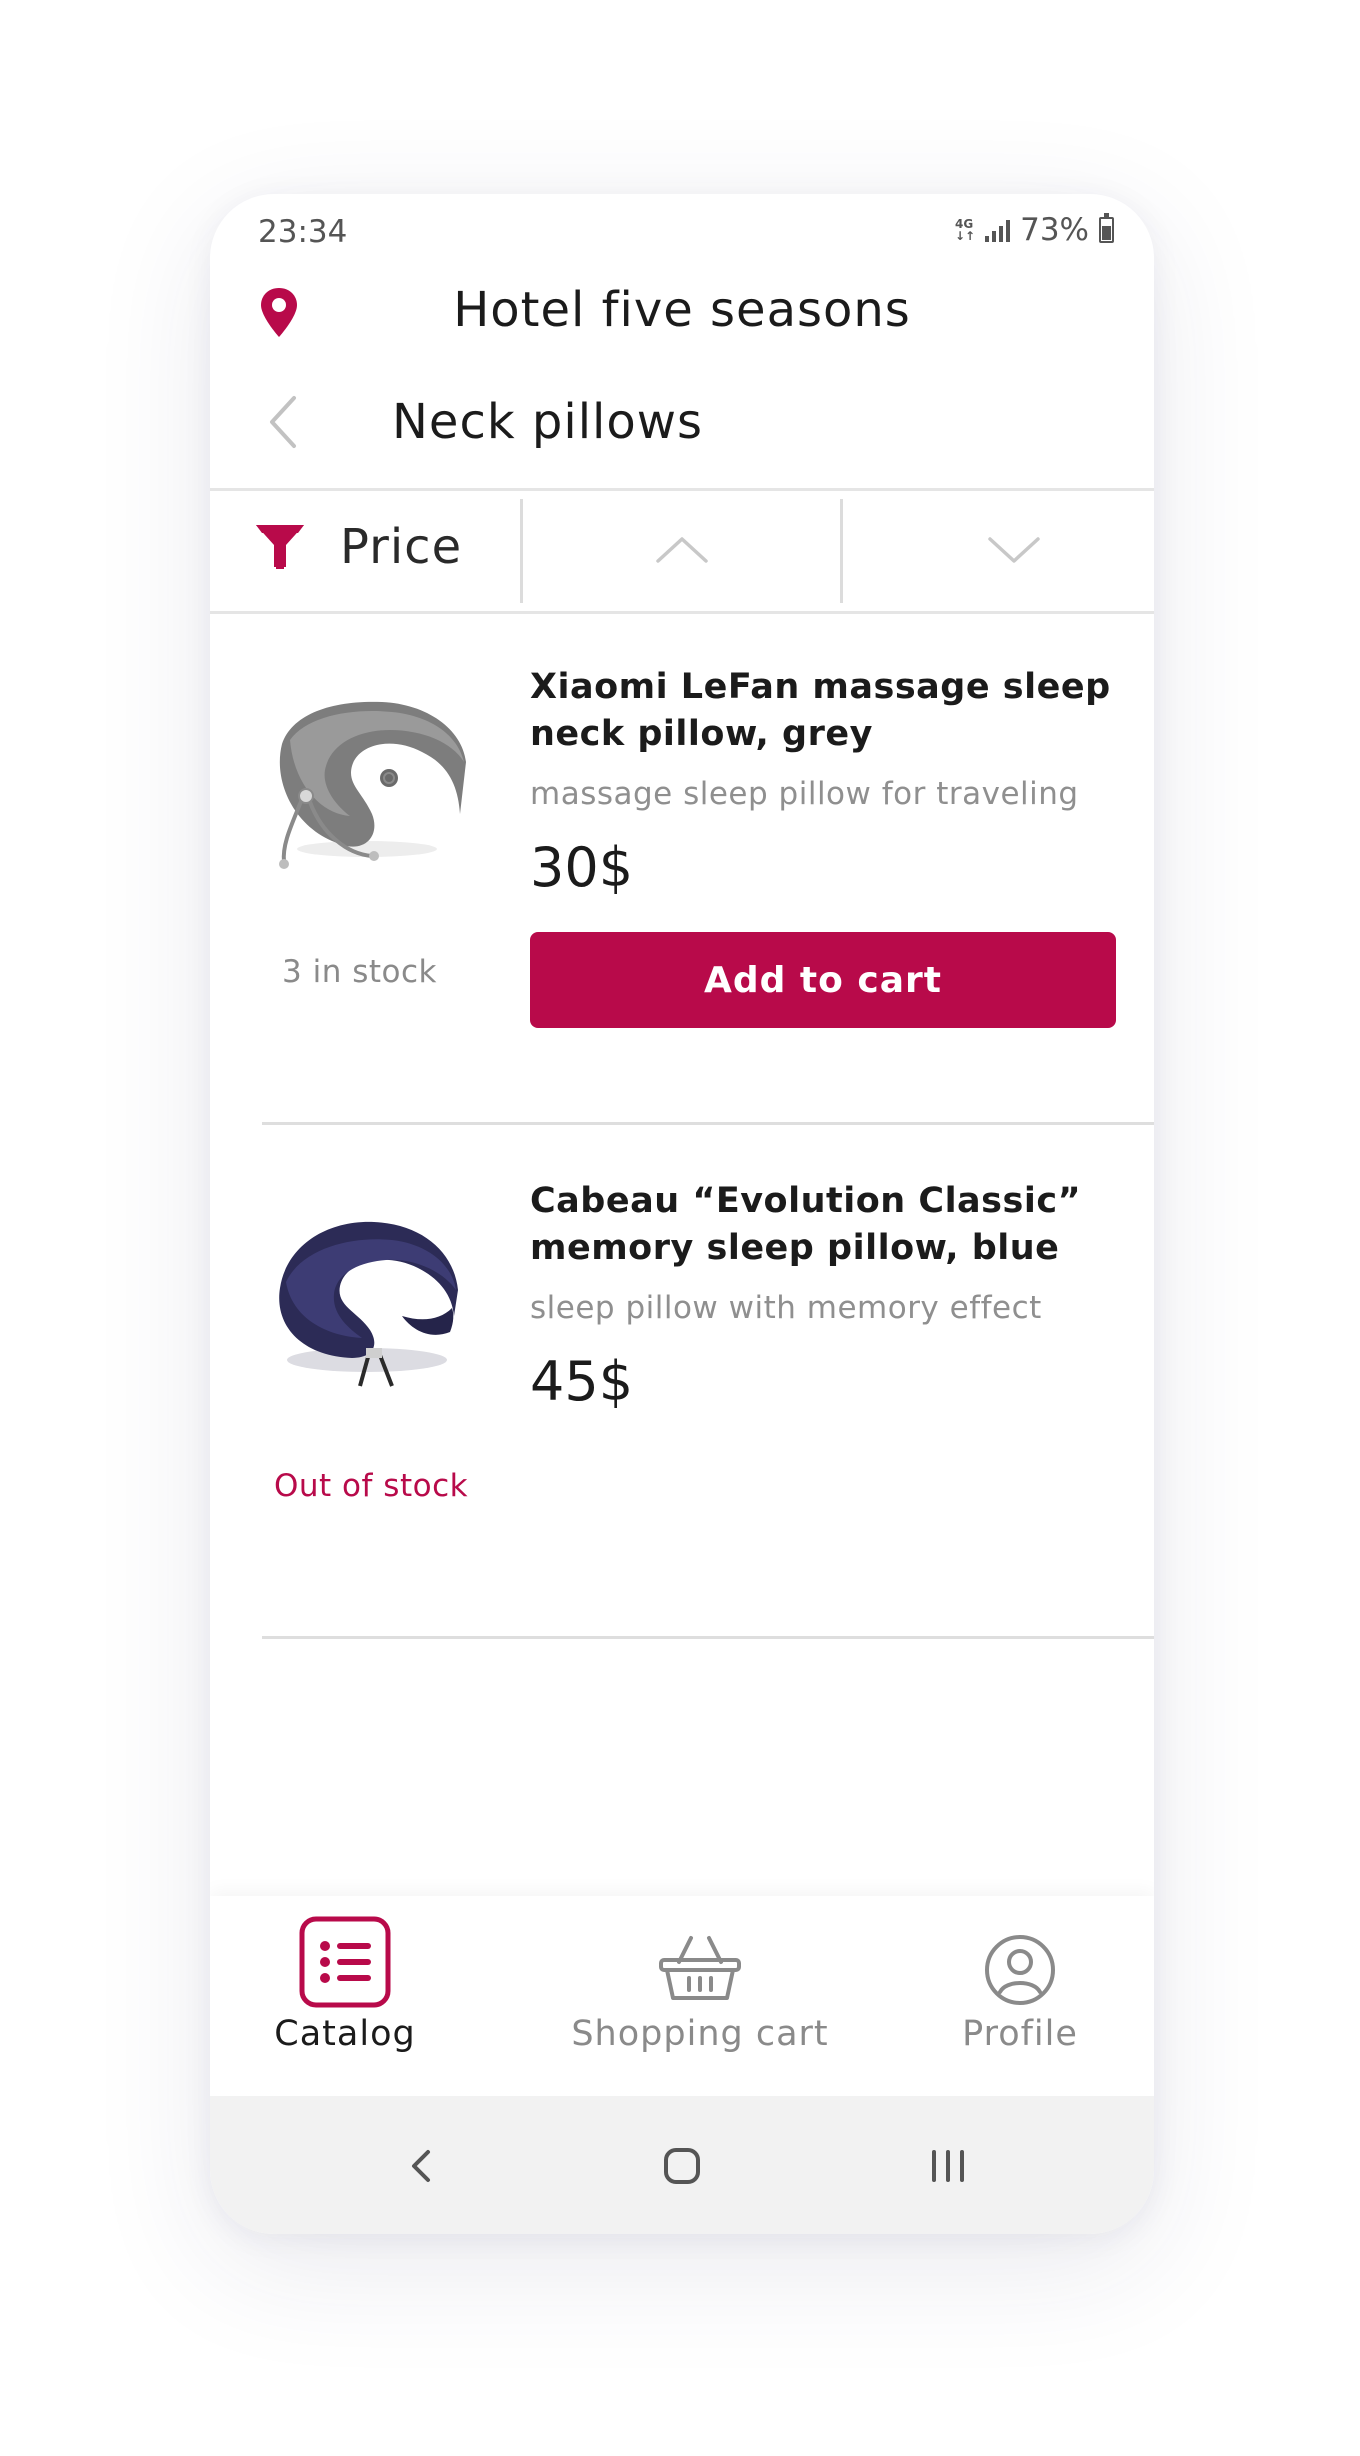  What do you see at coordinates (368, 1304) in the screenshot?
I see `blue-neck-pillow-image` at bounding box center [368, 1304].